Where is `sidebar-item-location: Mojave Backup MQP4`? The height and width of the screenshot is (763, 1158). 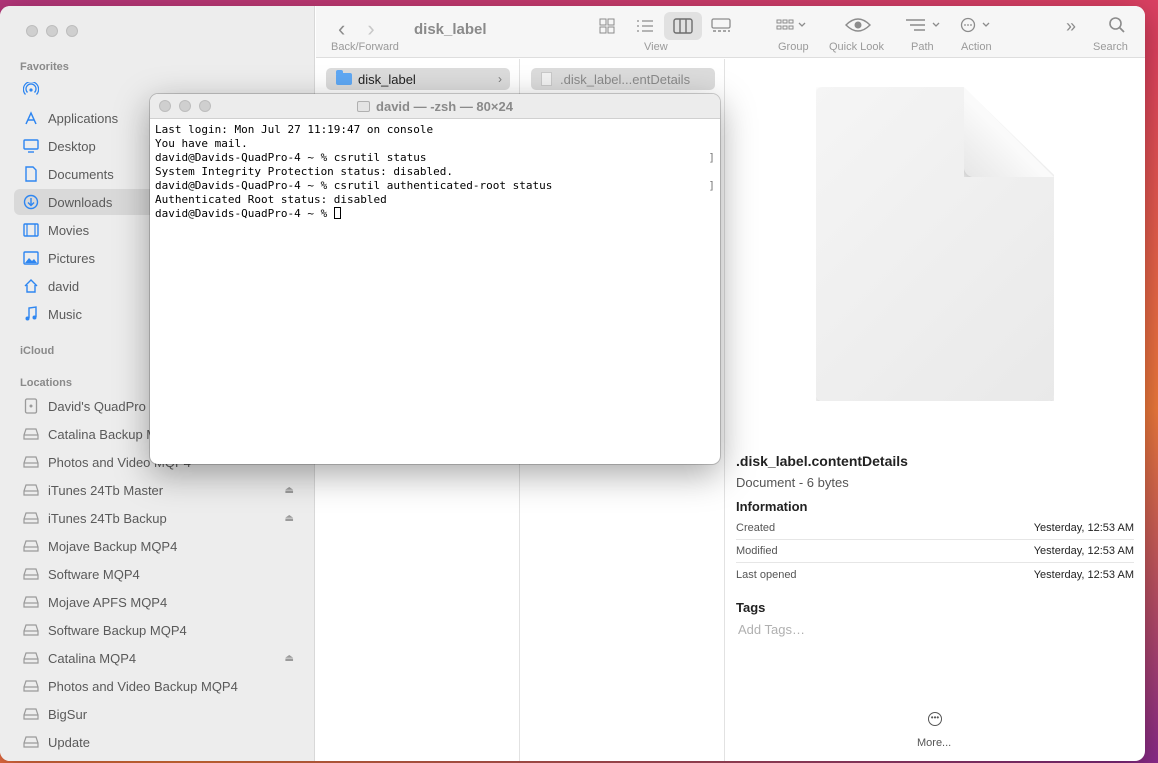
sidebar-item-location: Mojave Backup MQP4 is located at coordinates (158, 546).